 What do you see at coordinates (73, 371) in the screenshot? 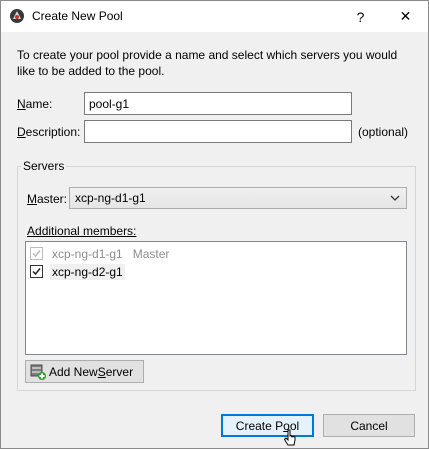
I see `add-server-label-pre: Add New` at bounding box center [73, 371].